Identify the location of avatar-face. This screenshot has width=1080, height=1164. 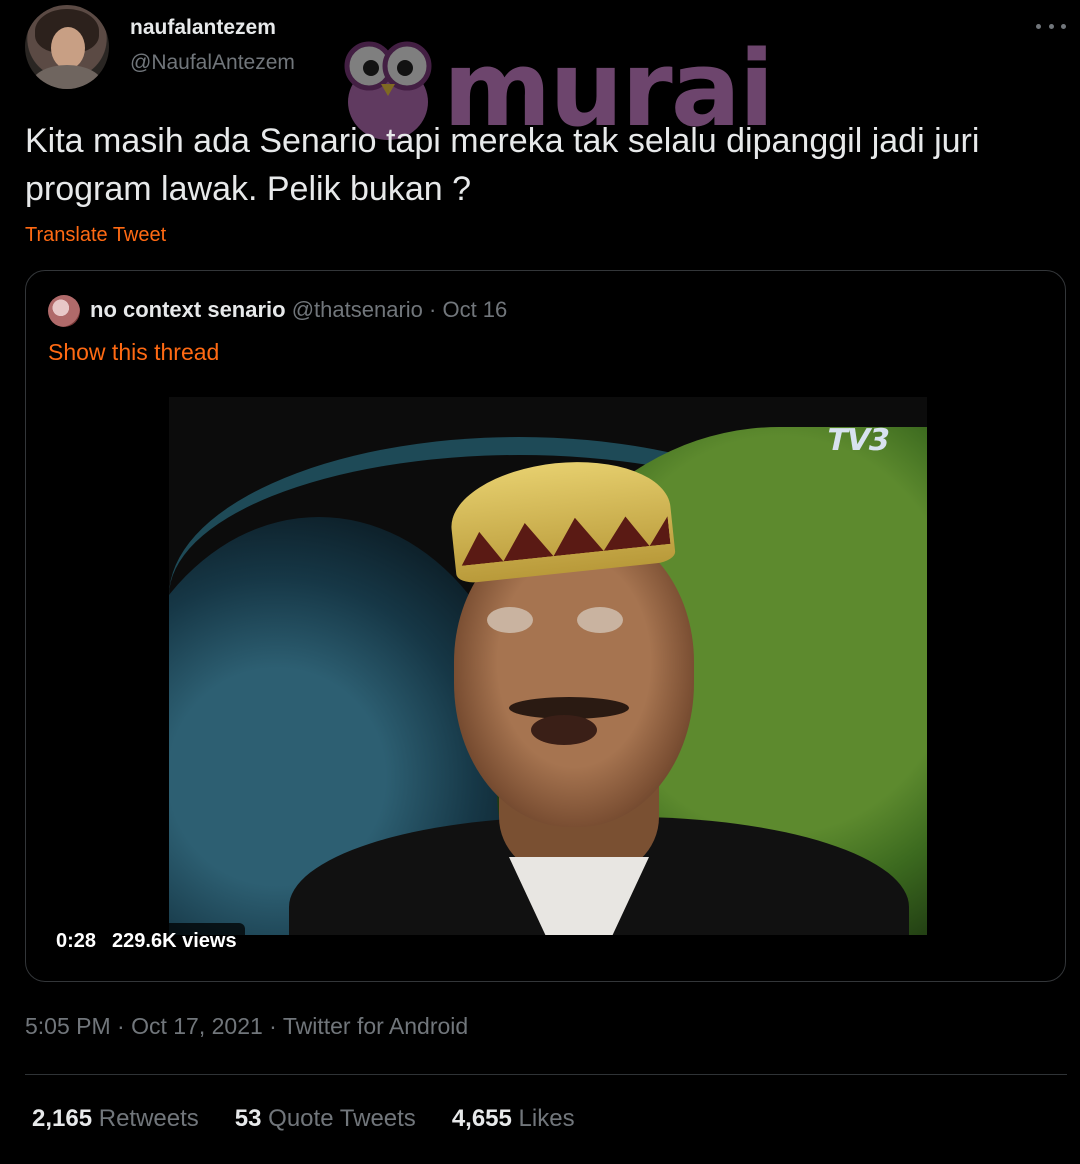
(68, 48).